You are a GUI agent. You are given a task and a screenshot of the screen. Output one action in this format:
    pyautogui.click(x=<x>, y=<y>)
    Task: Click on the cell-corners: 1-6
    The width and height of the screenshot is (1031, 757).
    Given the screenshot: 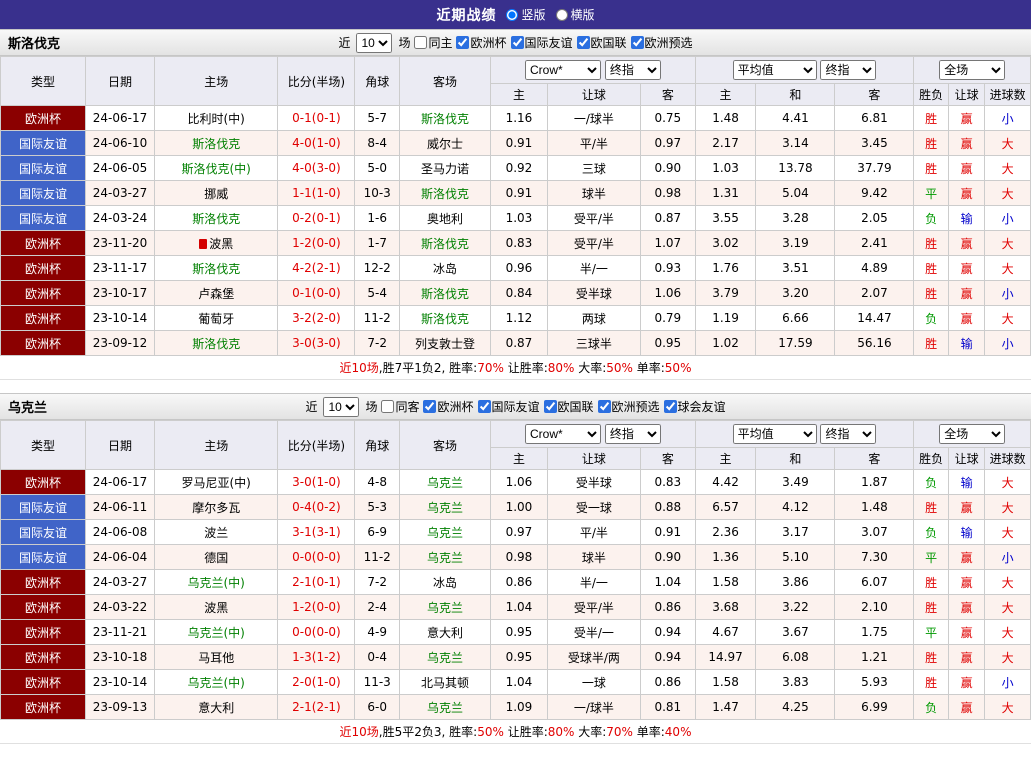 What is the action you would take?
    pyautogui.click(x=377, y=218)
    